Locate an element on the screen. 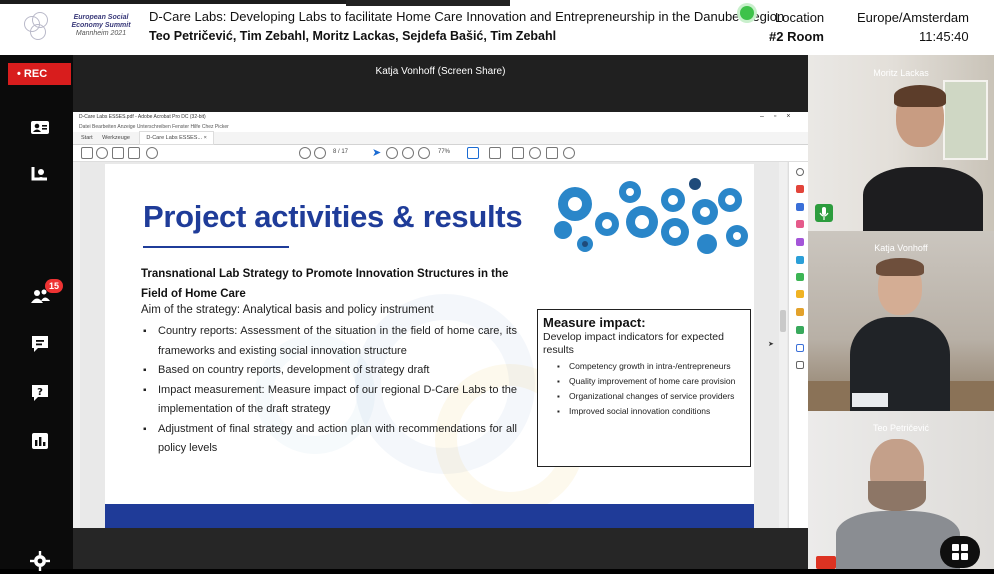 This screenshot has height=574, width=994. scrollbar-thumb is located at coordinates (783, 321).